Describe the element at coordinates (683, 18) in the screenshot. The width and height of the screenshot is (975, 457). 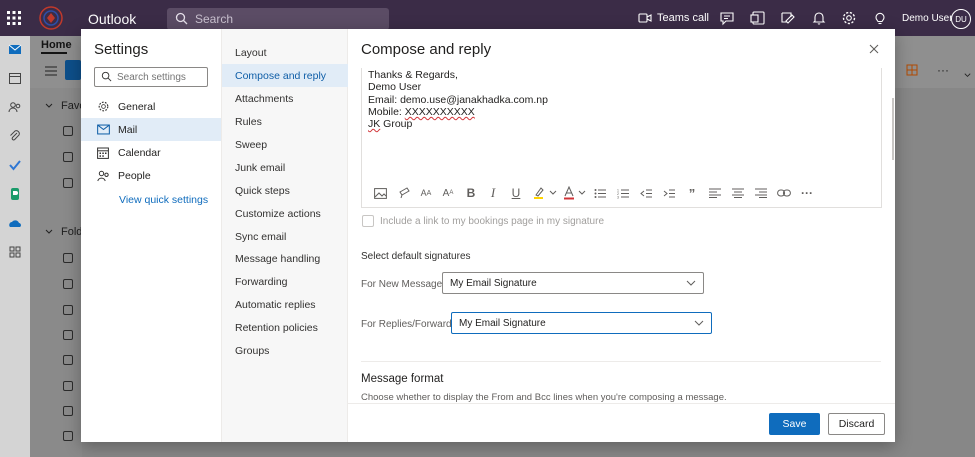
I see `teams-call-label: Teams call` at that location.